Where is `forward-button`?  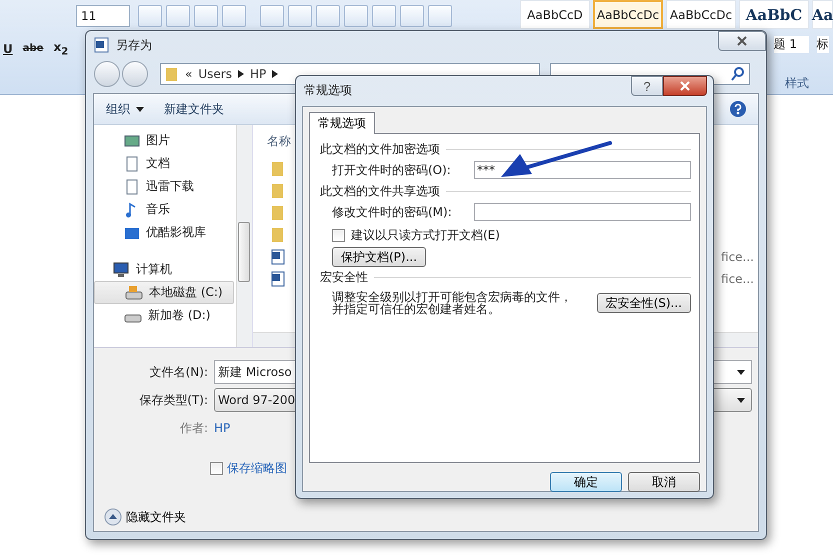
forward-button is located at coordinates (135, 74).